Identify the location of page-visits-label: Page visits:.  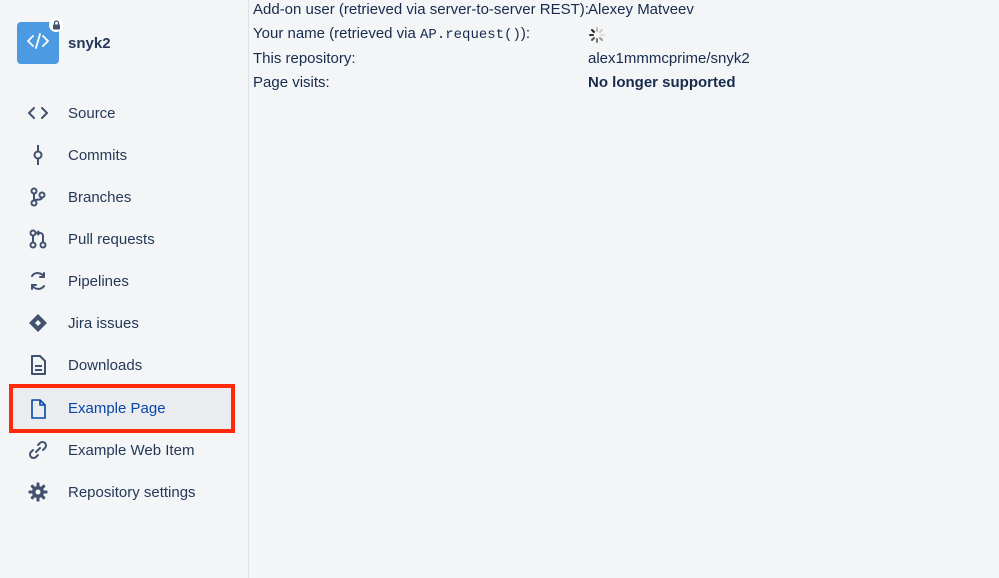
(291, 82).